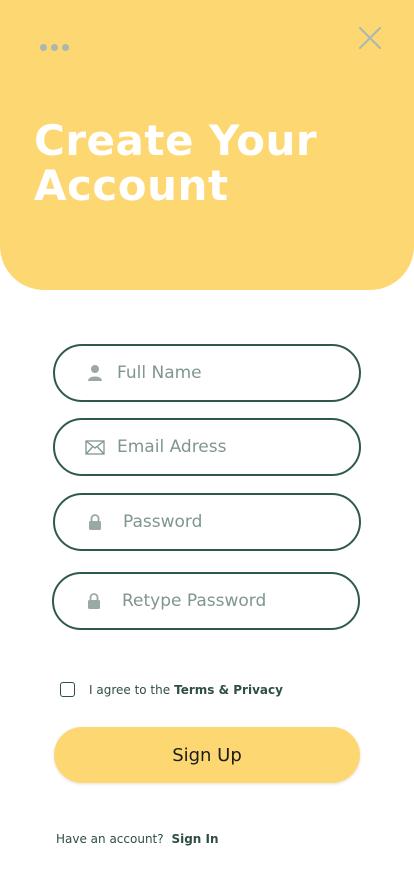 Image resolution: width=414 pixels, height=896 pixels. What do you see at coordinates (67, 689) in the screenshot?
I see `terms-checkbox` at bounding box center [67, 689].